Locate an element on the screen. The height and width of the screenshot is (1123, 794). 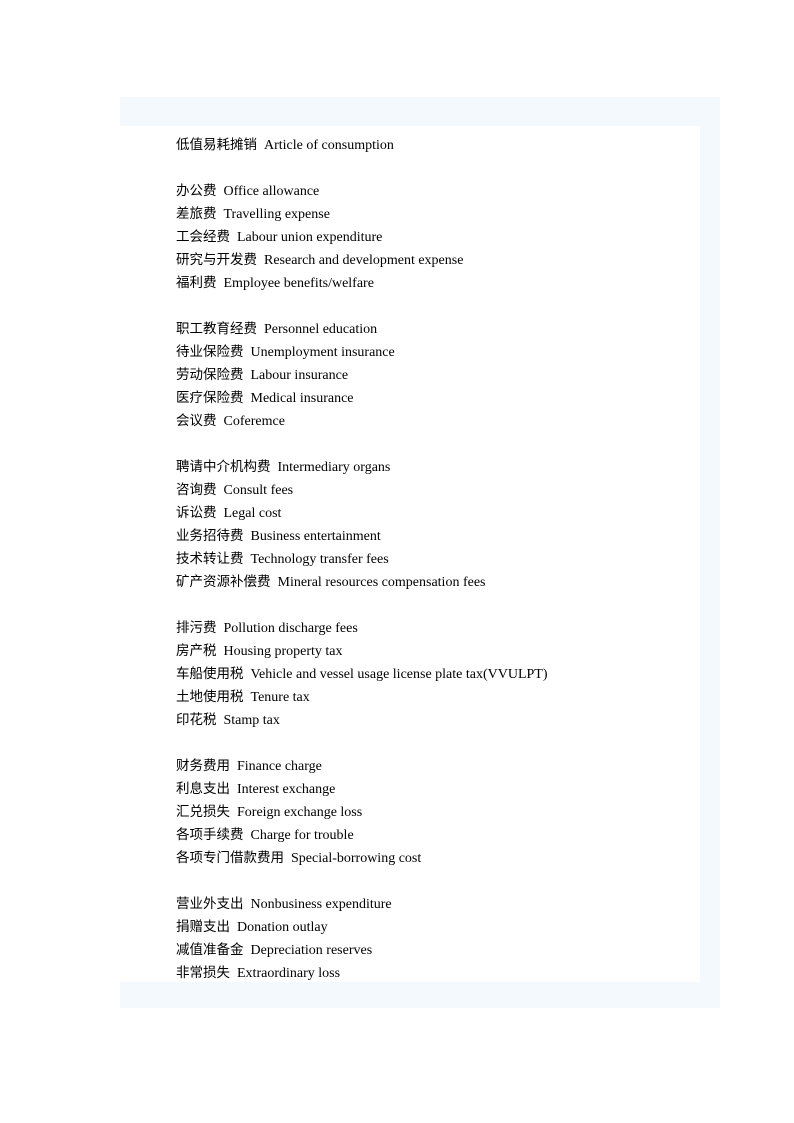
term-chinese: 医疗保险费 is located at coordinates (210, 398).